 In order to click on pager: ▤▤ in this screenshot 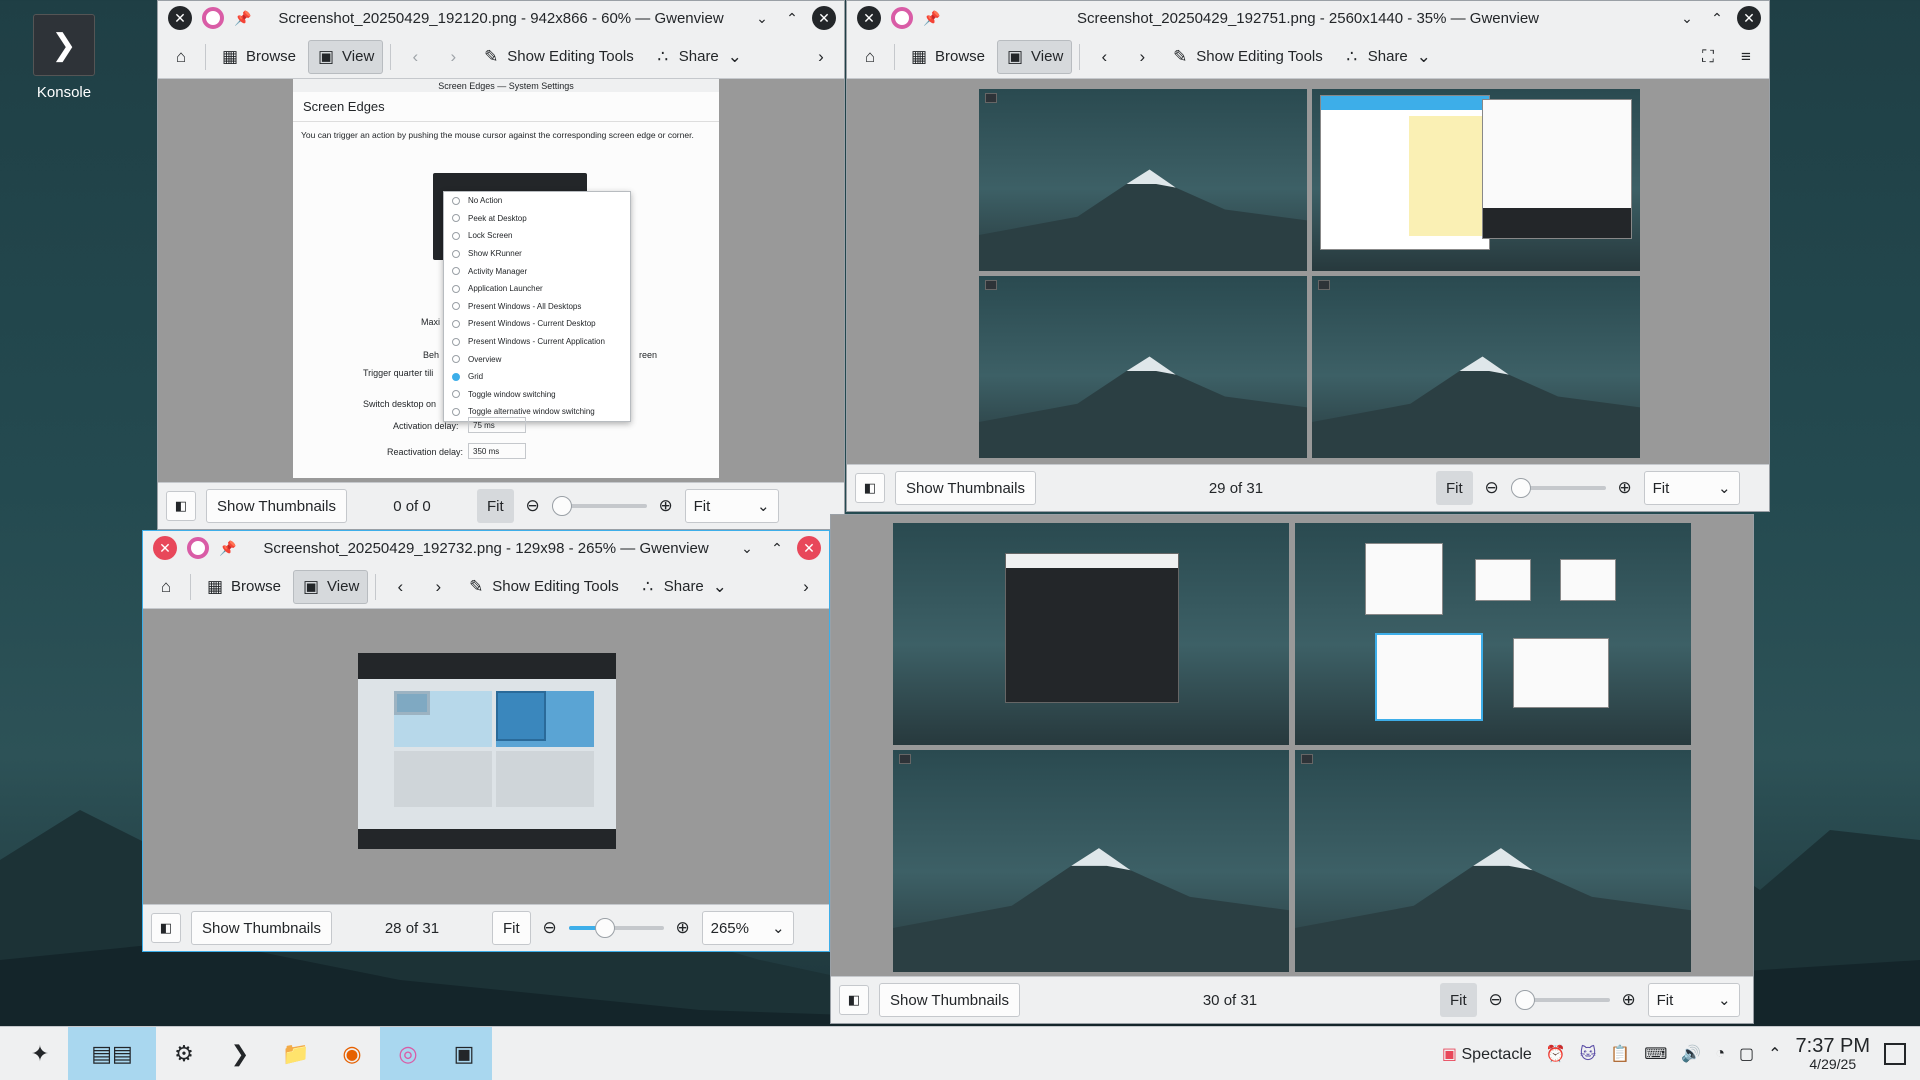, I will do `click(112, 1053)`.